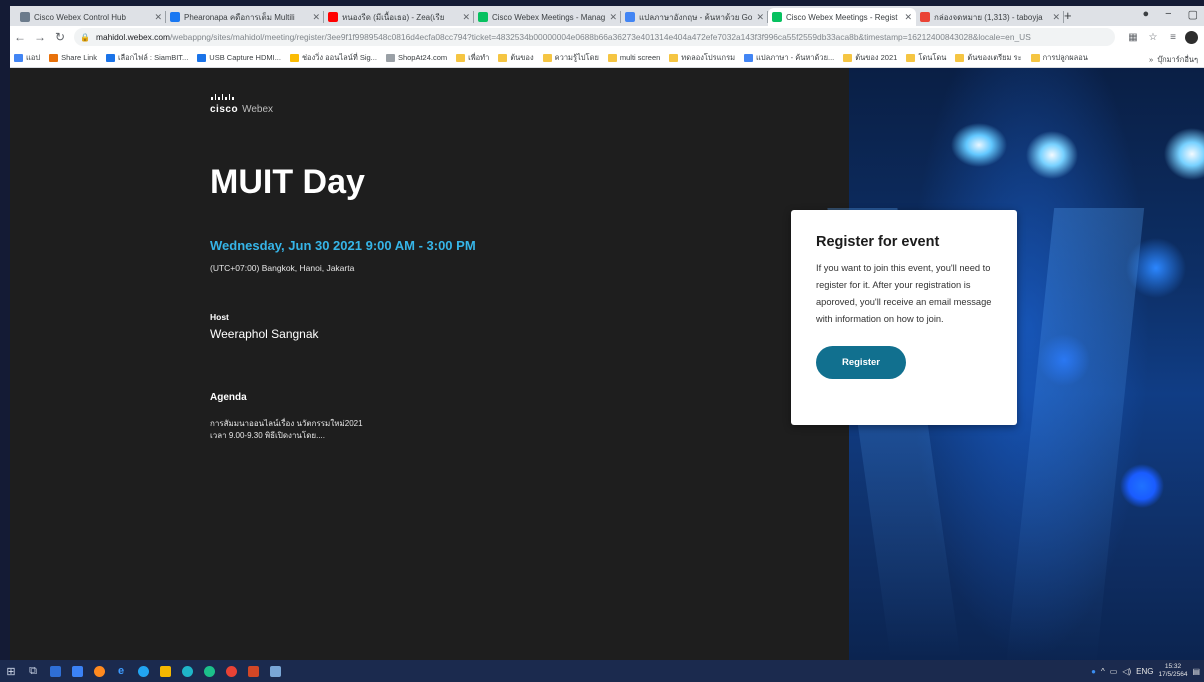 This screenshot has height=682, width=1204. Describe the element at coordinates (264, 334) in the screenshot. I see `host-name: Weeraphol Sangnak` at that location.